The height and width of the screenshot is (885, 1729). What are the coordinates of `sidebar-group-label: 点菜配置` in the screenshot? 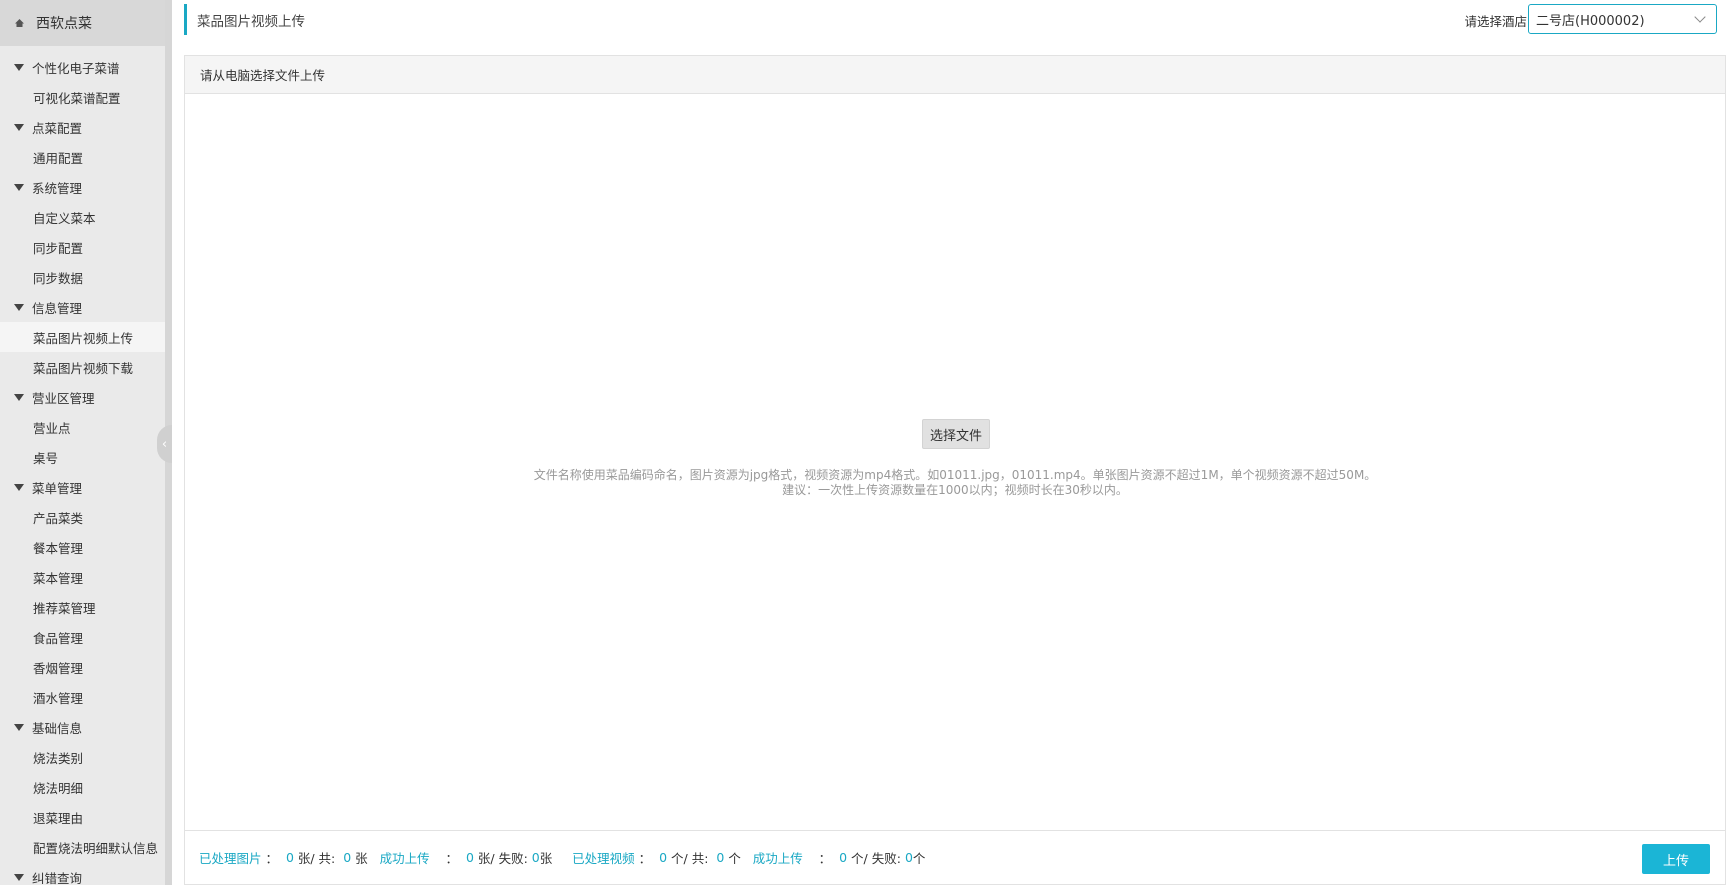 It's located at (57, 128).